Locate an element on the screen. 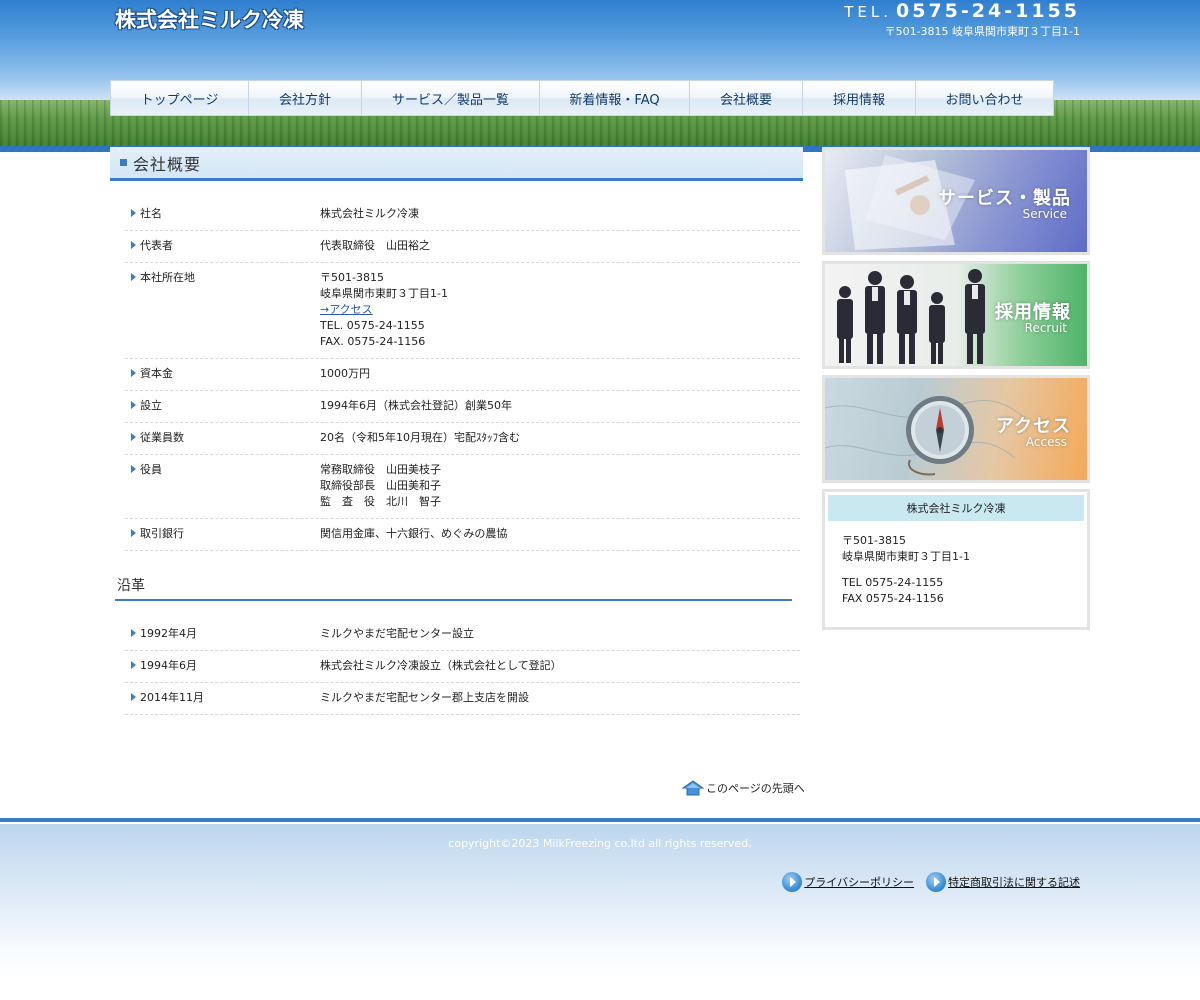 The width and height of the screenshot is (1200, 1000). row-label-text: 1992年4月 is located at coordinates (168, 633).